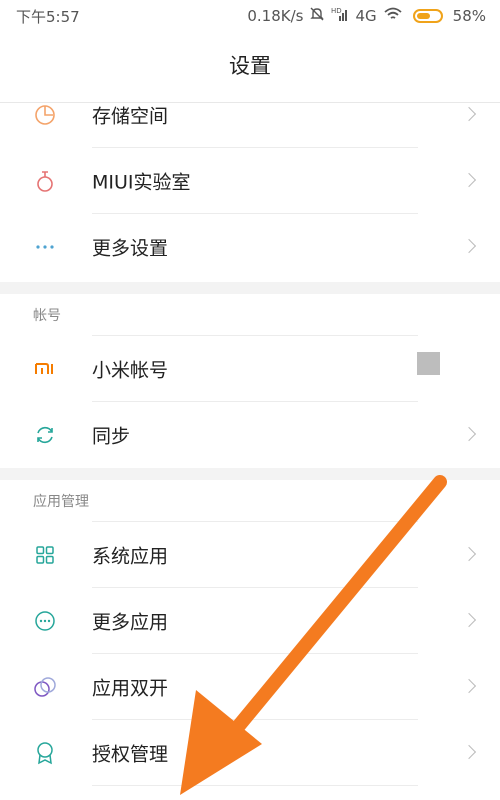 This screenshot has width=500, height=800. Describe the element at coordinates (250, 687) in the screenshot. I see `list-item-dual-apps: 应用双开` at that location.